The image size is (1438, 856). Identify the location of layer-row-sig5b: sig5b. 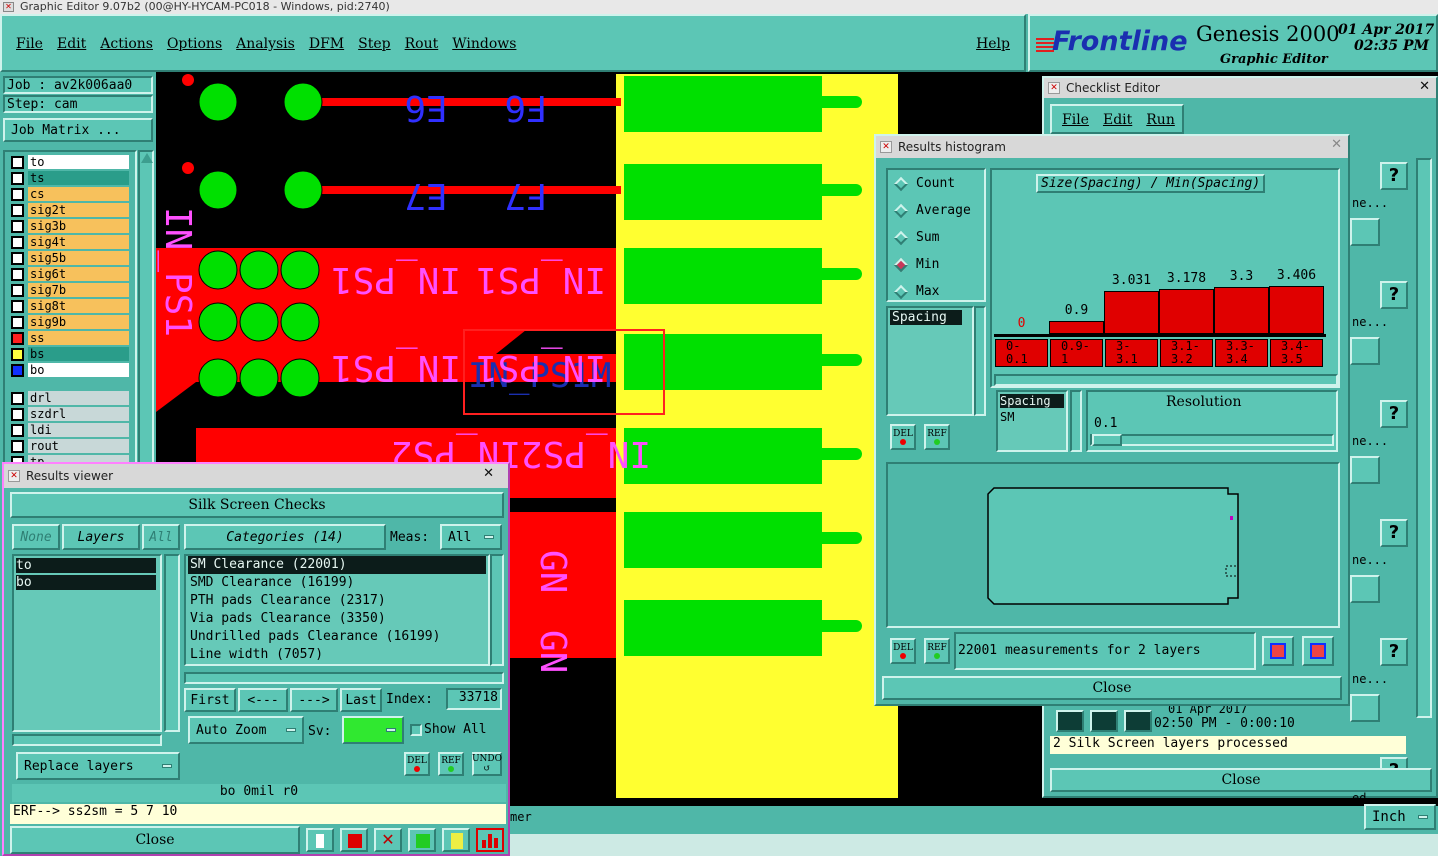
(70, 258).